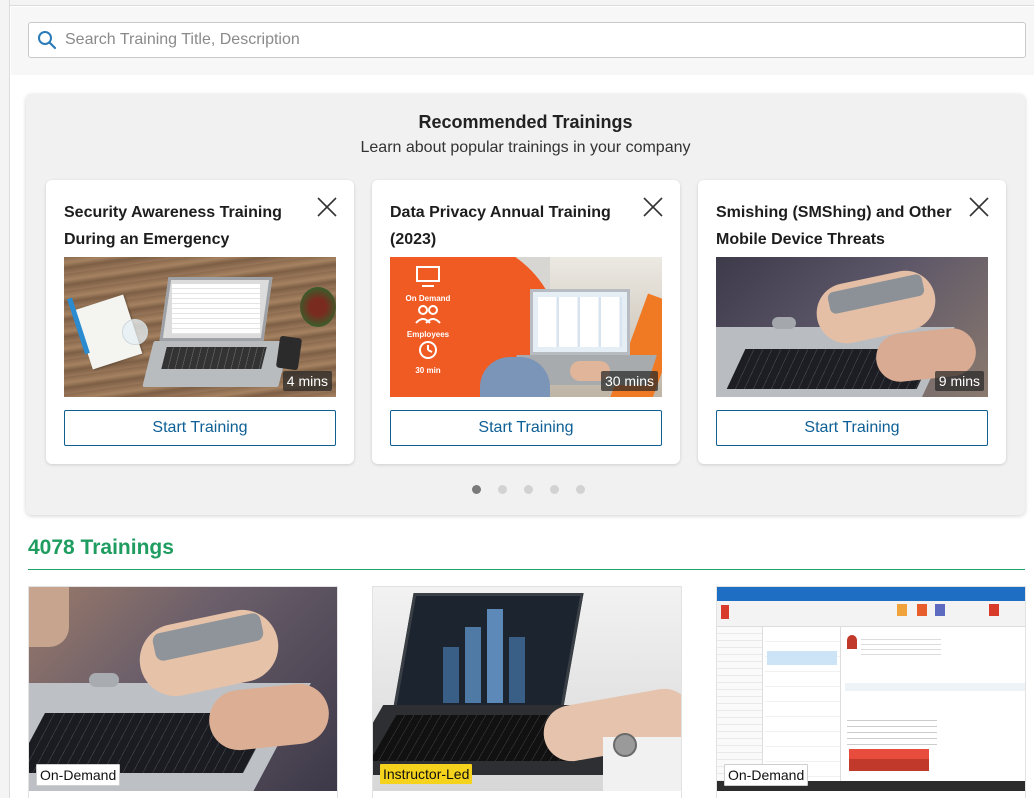  Describe the element at coordinates (5, 399) in the screenshot. I see `left-gutter` at that location.